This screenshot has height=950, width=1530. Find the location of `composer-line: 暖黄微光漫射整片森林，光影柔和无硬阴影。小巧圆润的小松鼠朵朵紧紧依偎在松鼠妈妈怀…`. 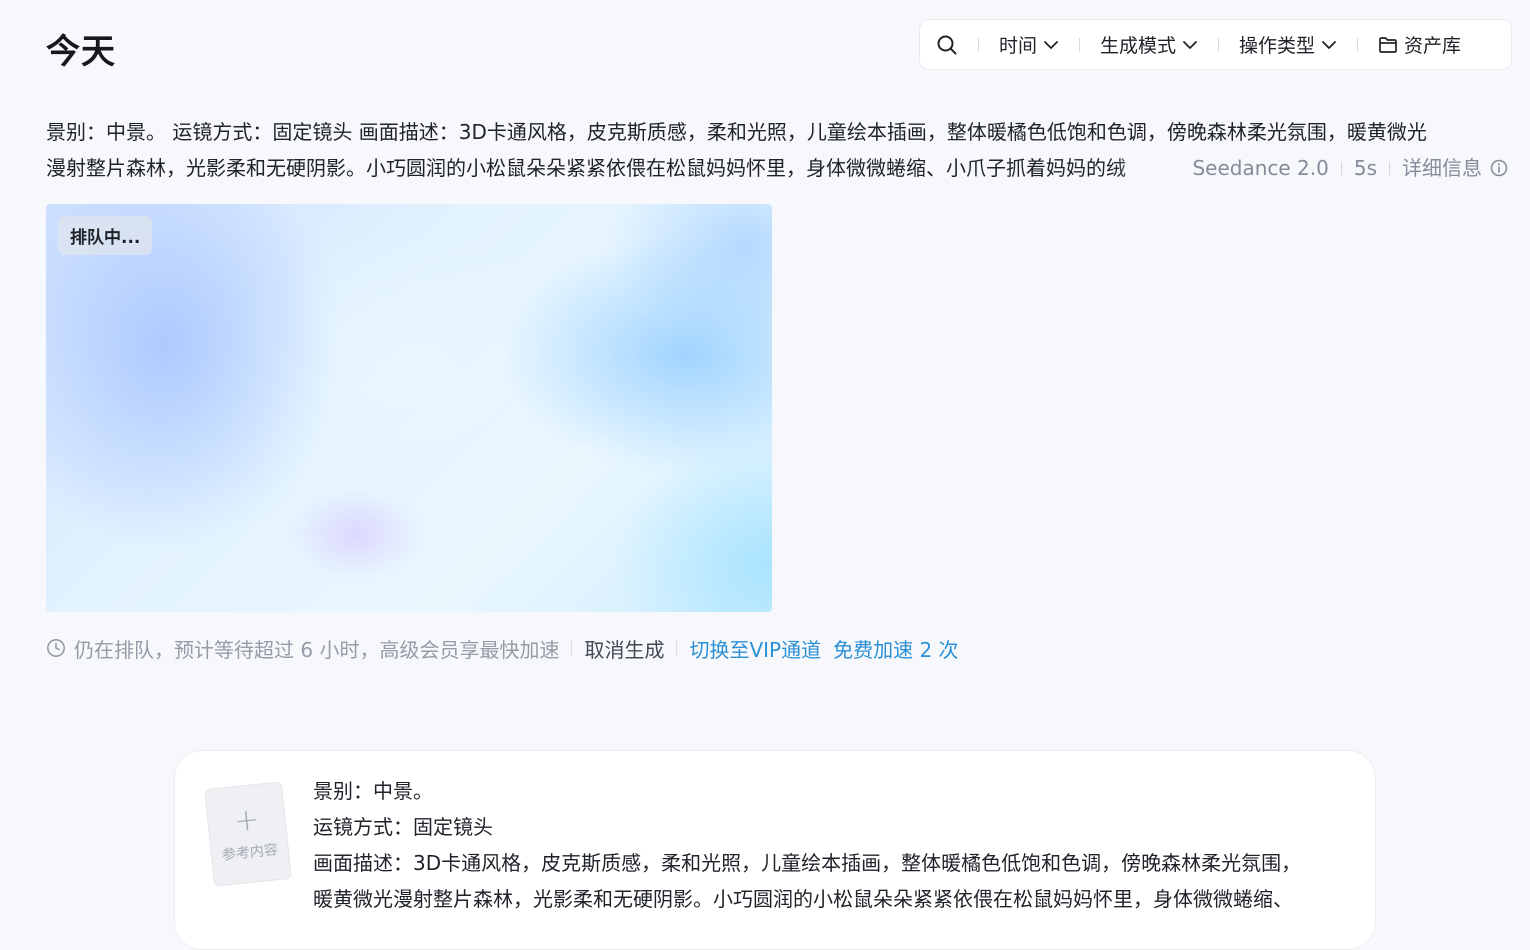

composer-line: 暖黄微光漫射整片森林，光影柔和无硬阴影。小巧圆润的小松鼠朵朵紧紧依偎在松鼠妈妈怀… is located at coordinates (803, 899).